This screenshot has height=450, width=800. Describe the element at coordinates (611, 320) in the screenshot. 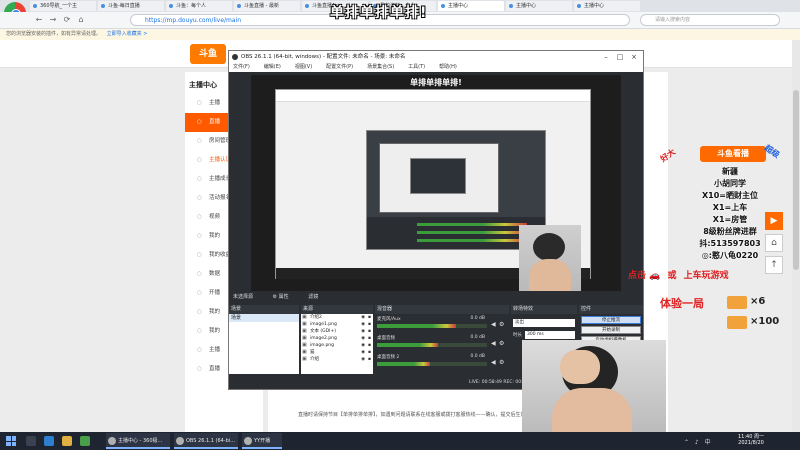

I see `stop-streaming-button: 停止推流` at that location.